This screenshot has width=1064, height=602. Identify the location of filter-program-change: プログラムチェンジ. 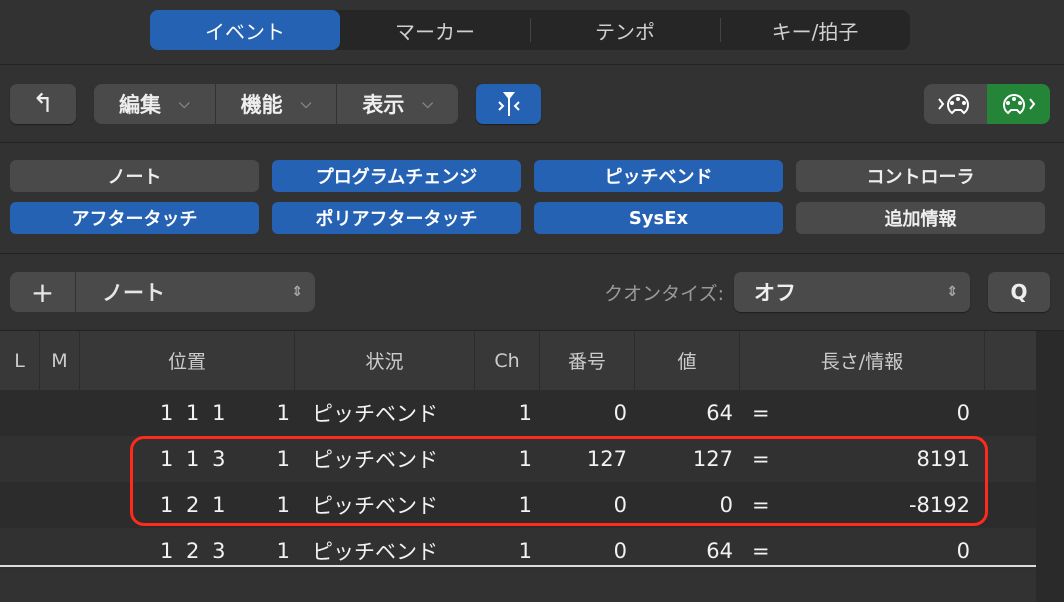
(396, 176).